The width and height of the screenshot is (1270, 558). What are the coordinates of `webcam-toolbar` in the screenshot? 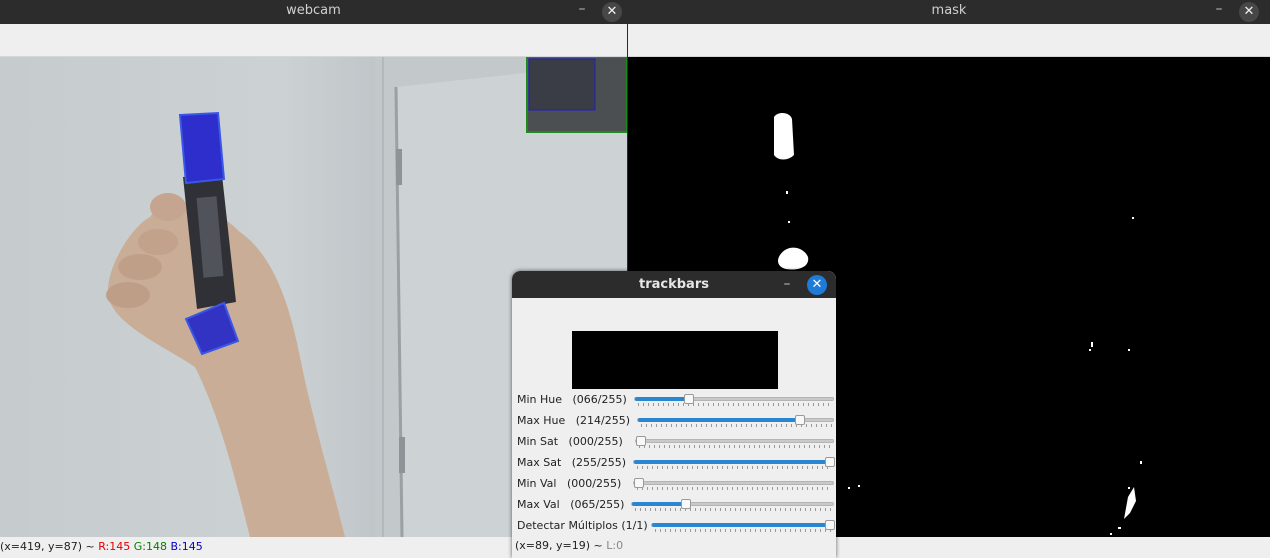 It's located at (313, 40).